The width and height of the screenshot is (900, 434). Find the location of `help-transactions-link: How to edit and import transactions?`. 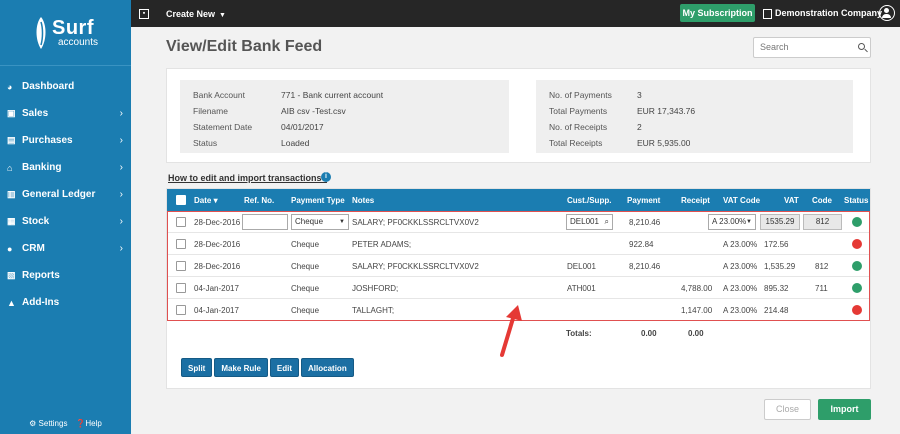

help-transactions-link: How to edit and import transactions? is located at coordinates (247, 178).